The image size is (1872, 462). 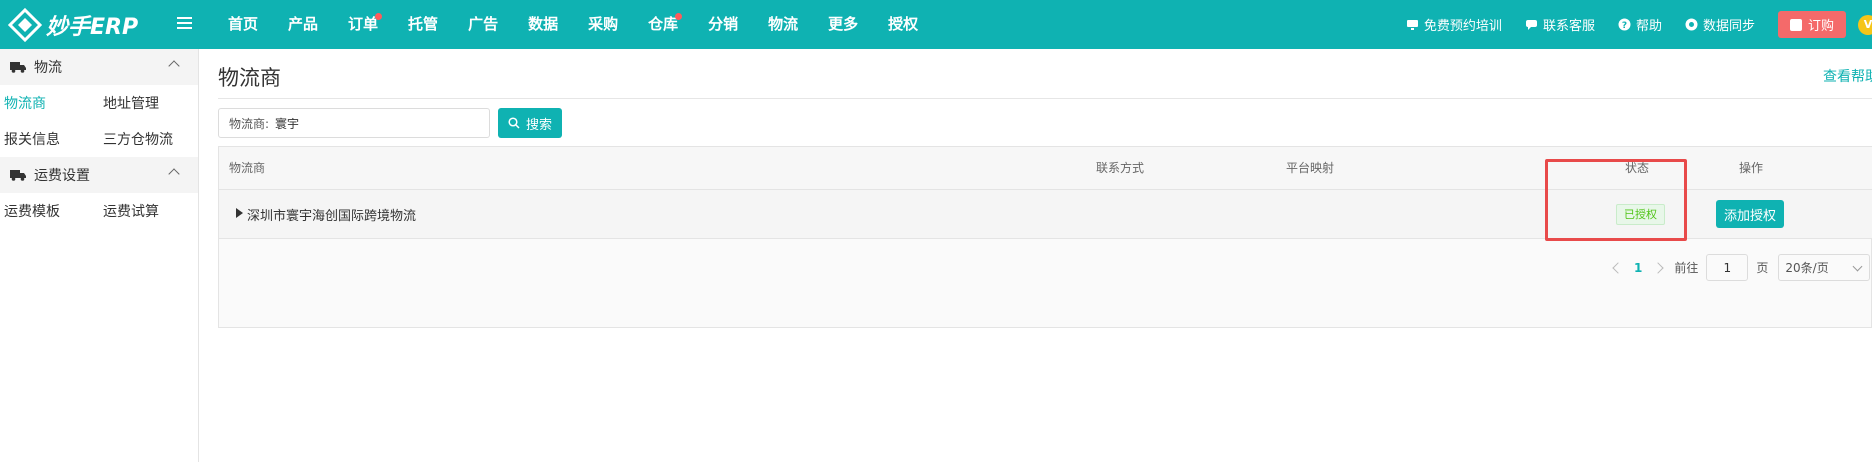 What do you see at coordinates (99, 67) in the screenshot?
I see `sidebar-group-logistics: 物流` at bounding box center [99, 67].